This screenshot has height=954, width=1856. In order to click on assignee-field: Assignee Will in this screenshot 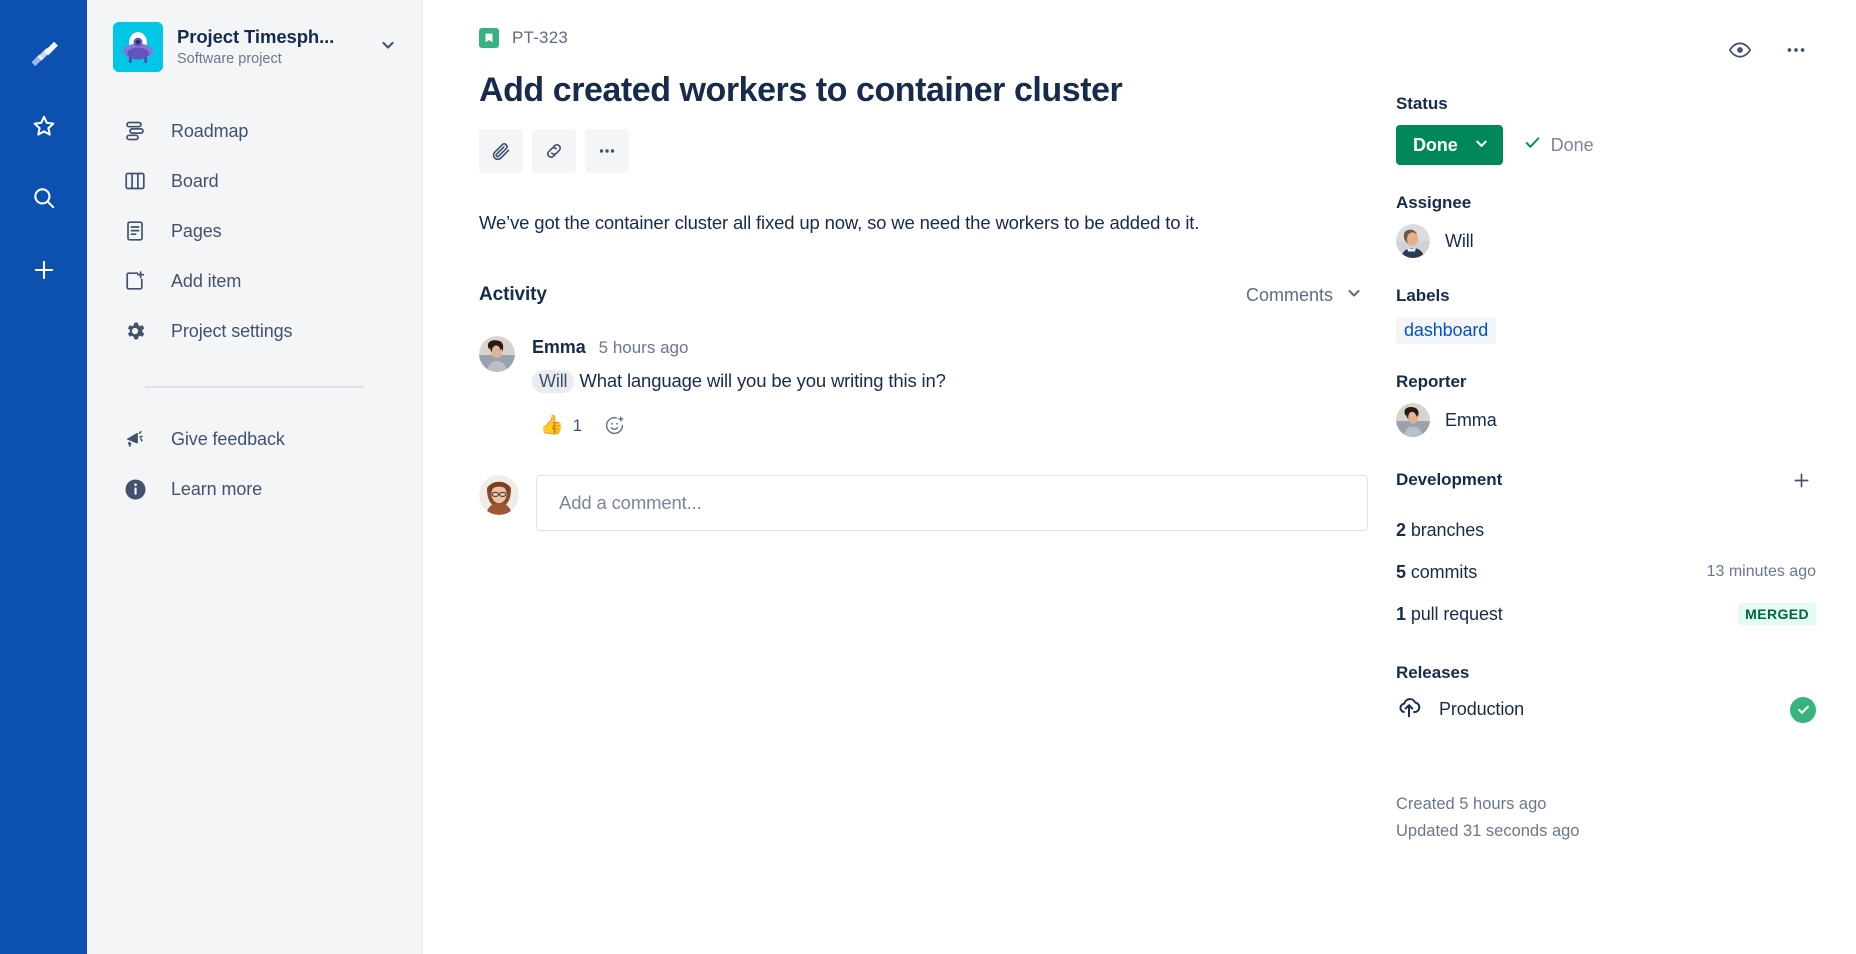, I will do `click(1606, 225)`.